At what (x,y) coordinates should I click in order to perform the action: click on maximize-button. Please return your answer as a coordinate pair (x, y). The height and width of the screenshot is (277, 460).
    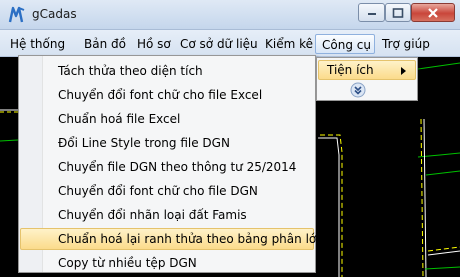
    Looking at the image, I should click on (398, 12).